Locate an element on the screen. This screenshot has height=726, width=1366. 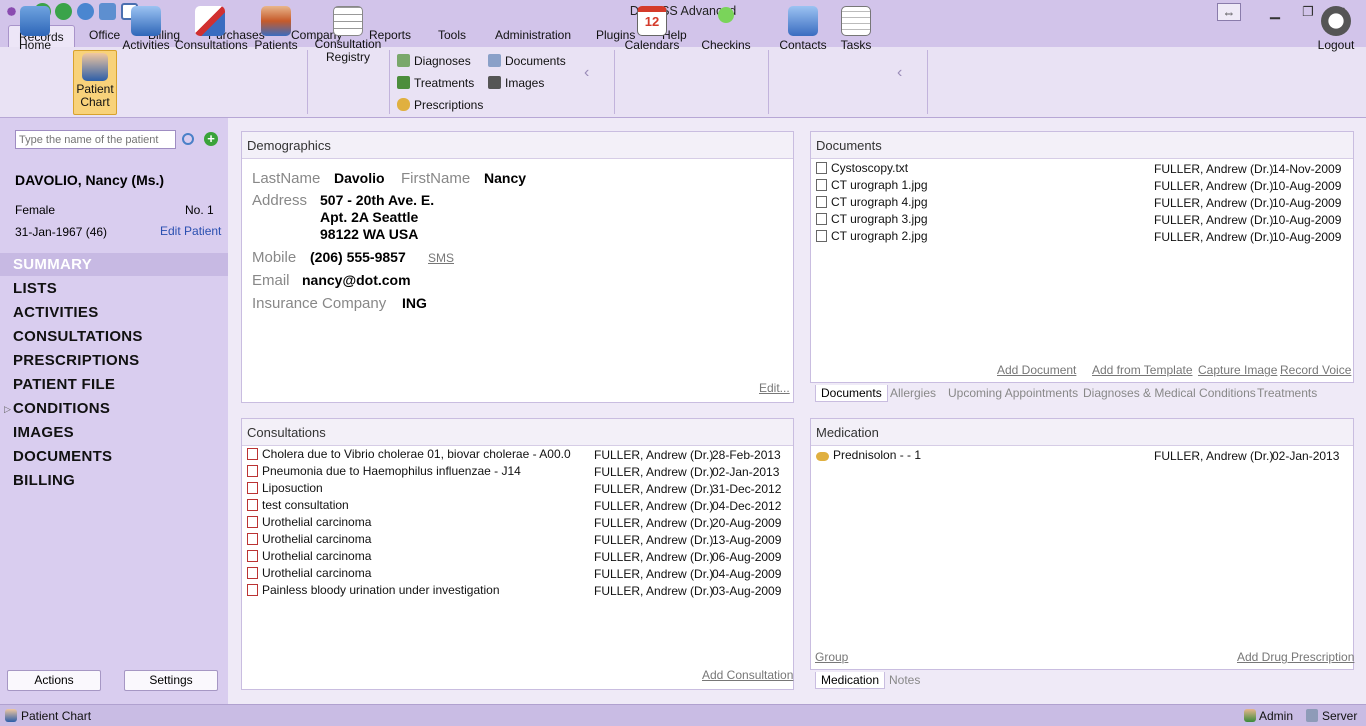
consultation-date: 28-Feb-2013 is located at coordinates (746, 455).